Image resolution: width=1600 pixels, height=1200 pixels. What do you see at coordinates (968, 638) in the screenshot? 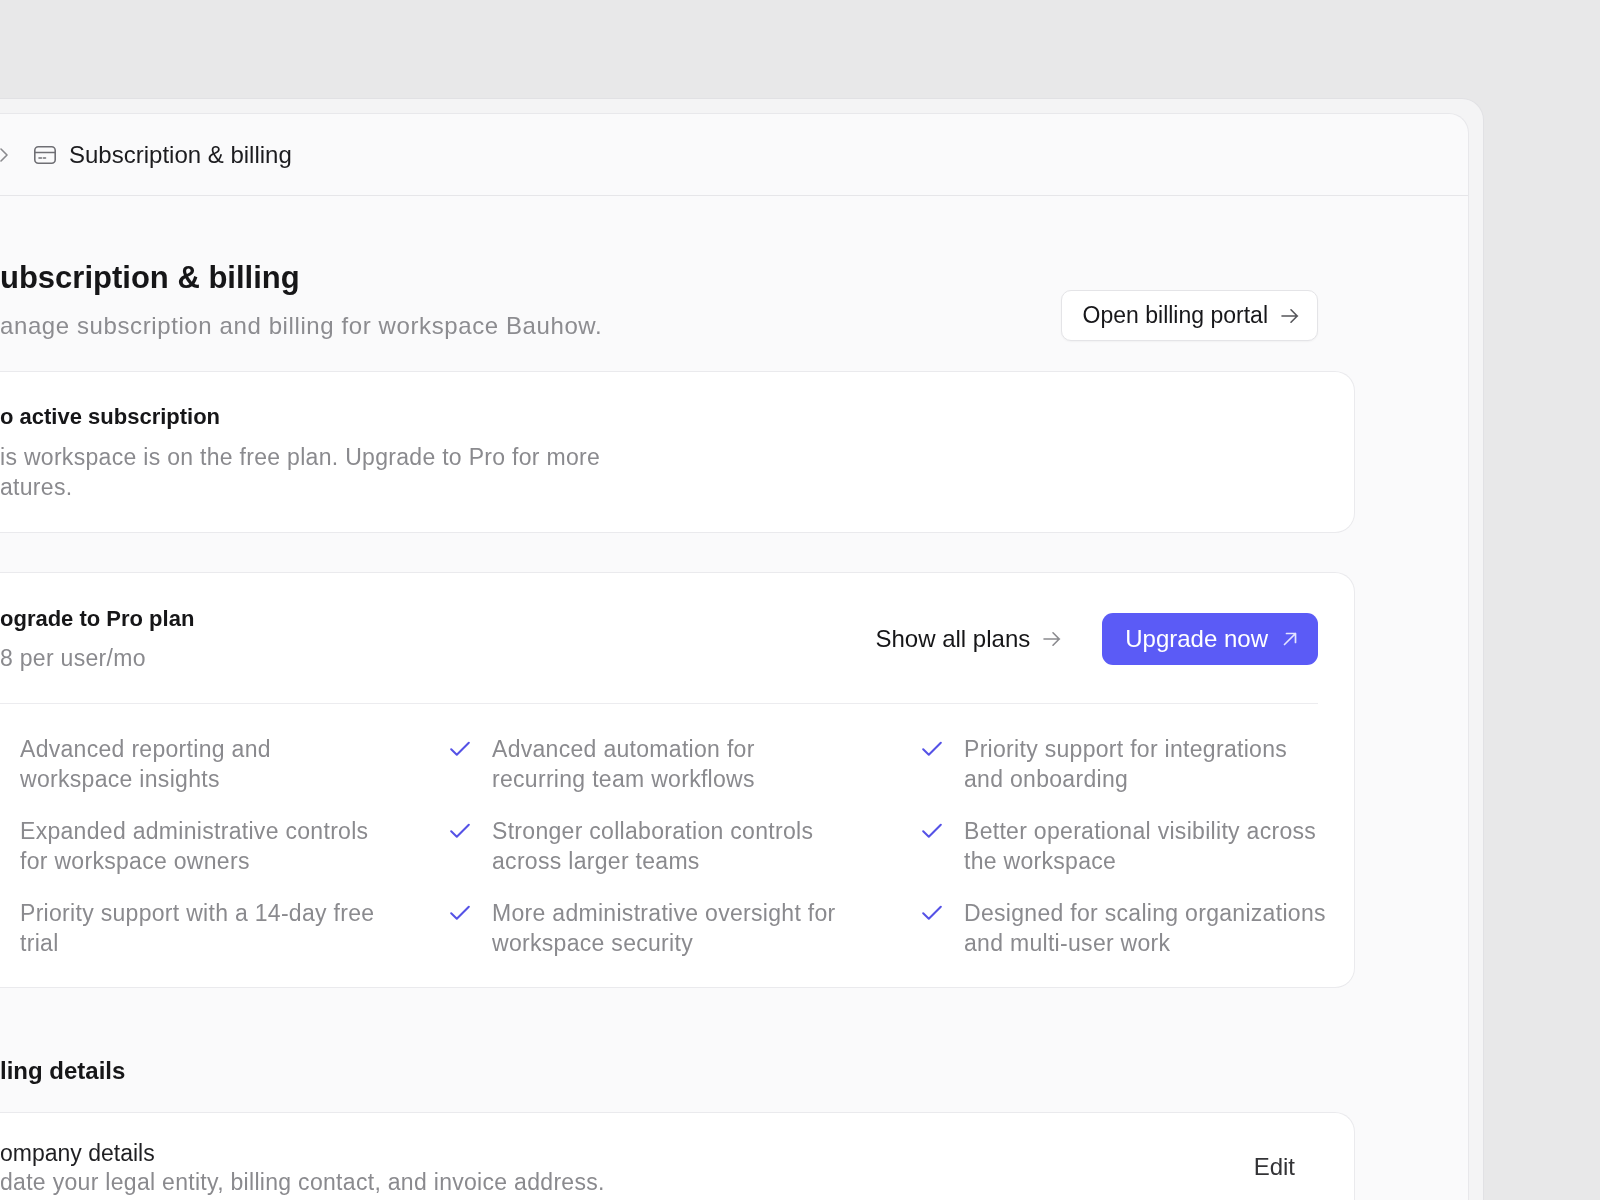
I see `show-plans-link: Show all plans` at bounding box center [968, 638].